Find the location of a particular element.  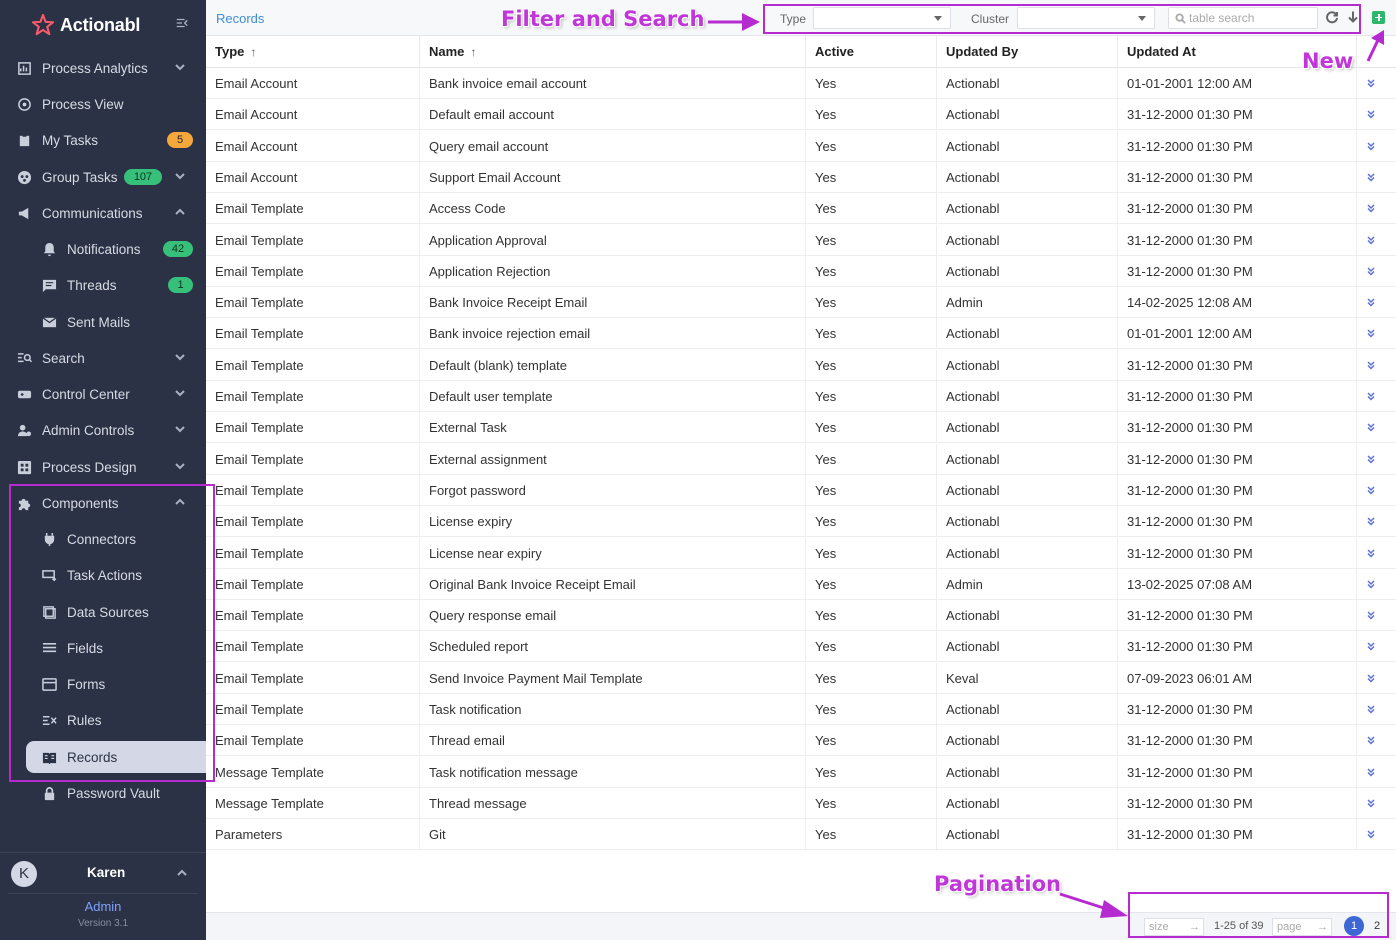

sidebar-item-group-tasks: Group Tasks 107 is located at coordinates (103, 177).